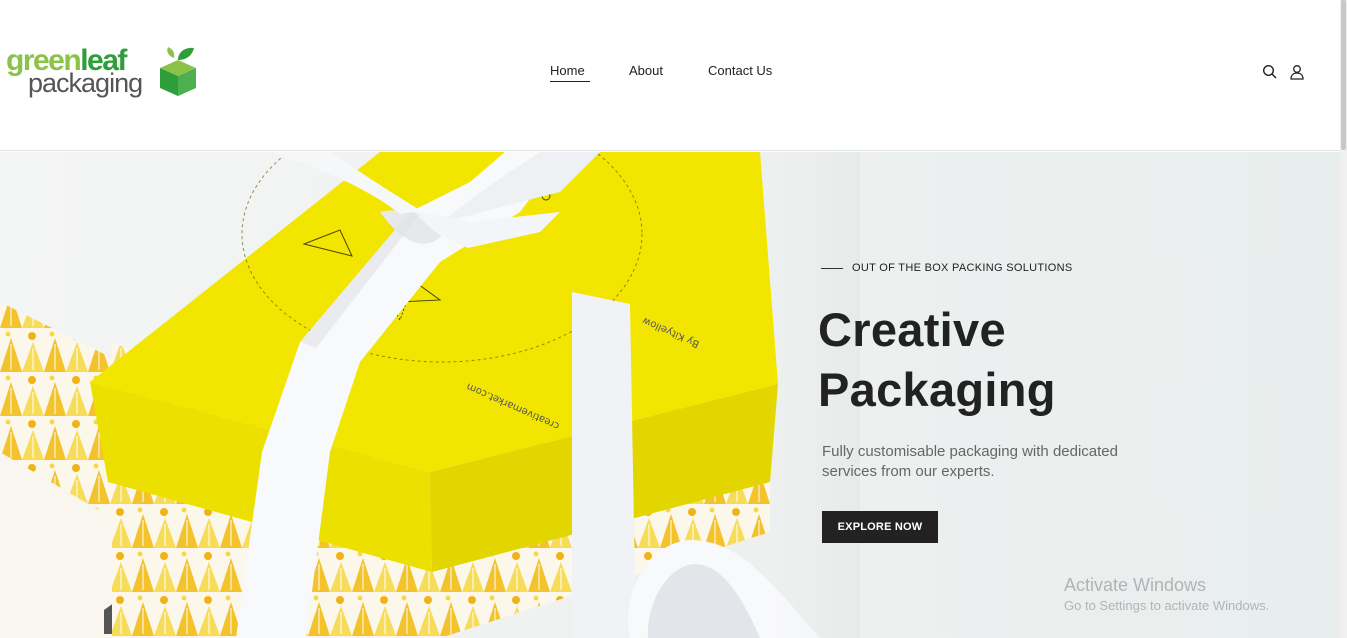 This screenshot has width=1347, height=638. Describe the element at coordinates (937, 389) in the screenshot. I see `headline-line-2: Packaging` at that location.